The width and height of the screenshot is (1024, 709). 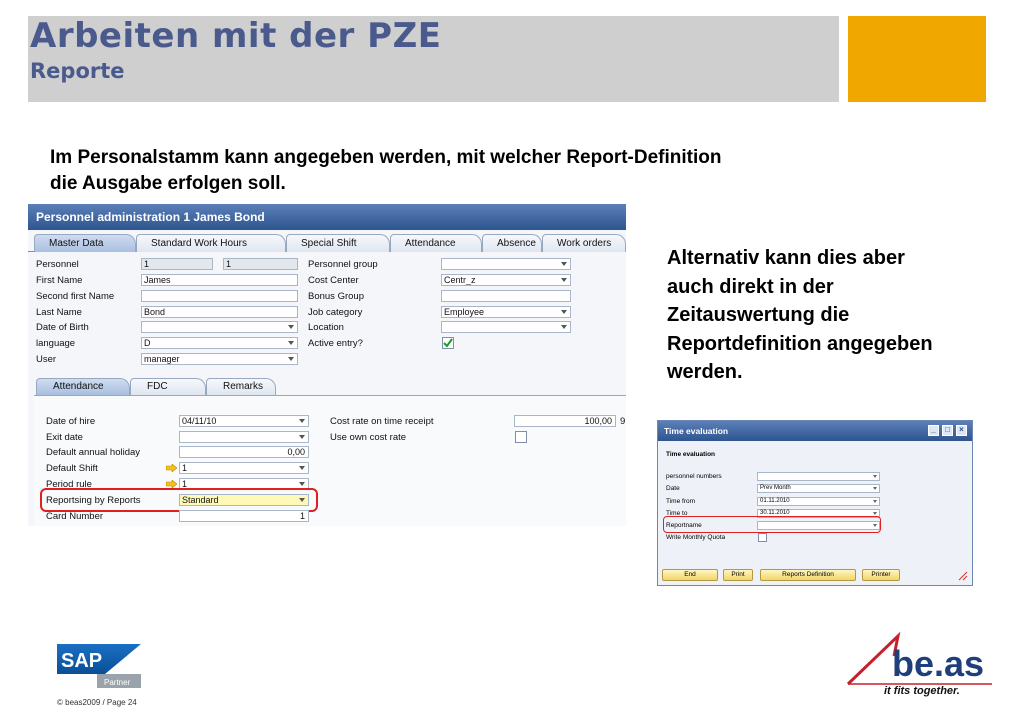 I want to click on language-select: D, so click(x=219, y=343).